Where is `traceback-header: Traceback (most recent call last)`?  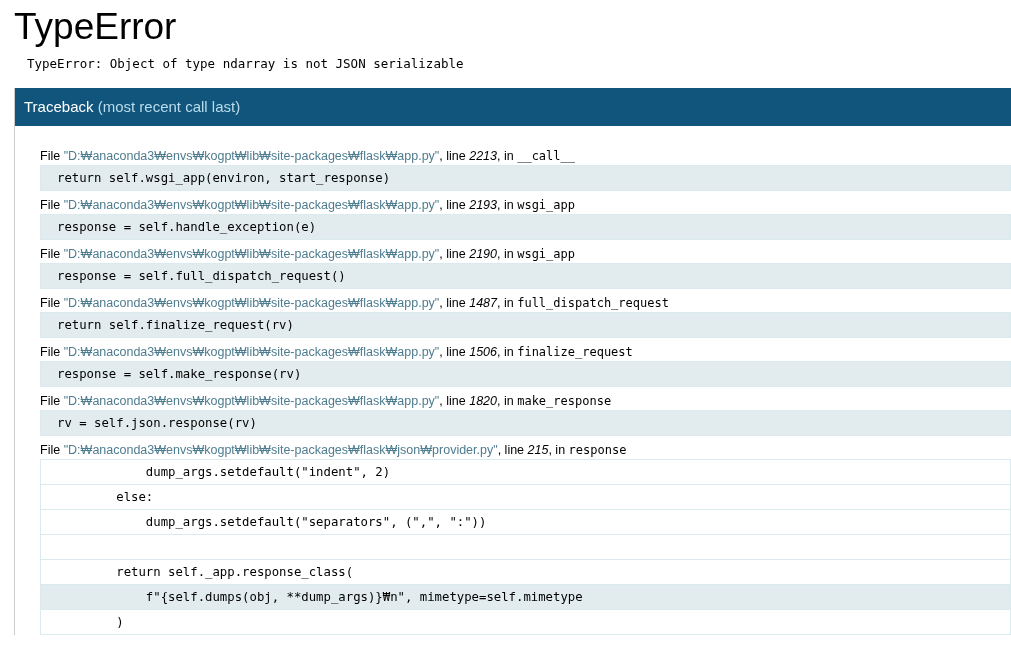
traceback-header: Traceback (most recent call last) is located at coordinates (513, 107).